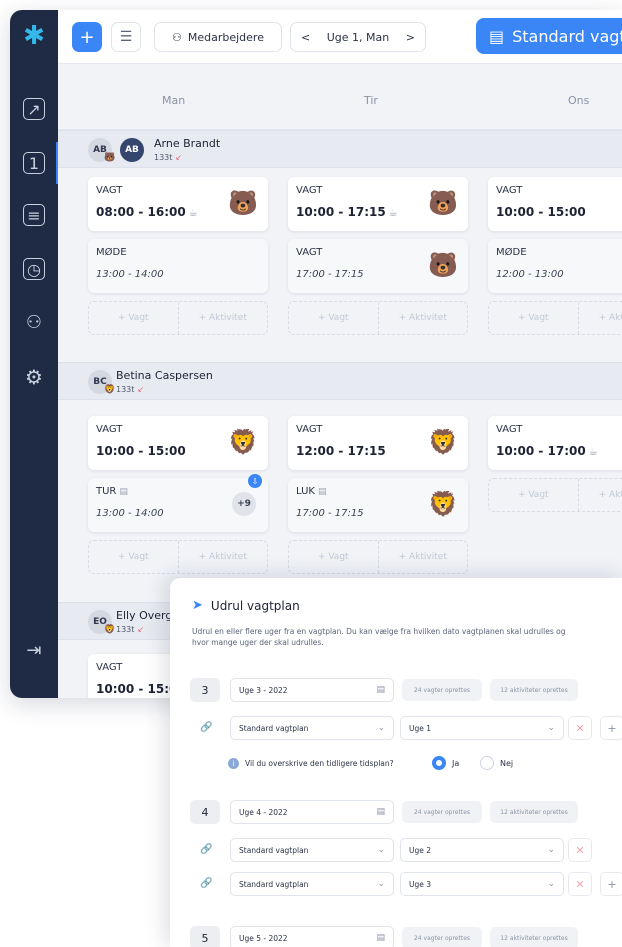 The image size is (622, 947). I want to click on chevron-right-icon: >, so click(410, 37).